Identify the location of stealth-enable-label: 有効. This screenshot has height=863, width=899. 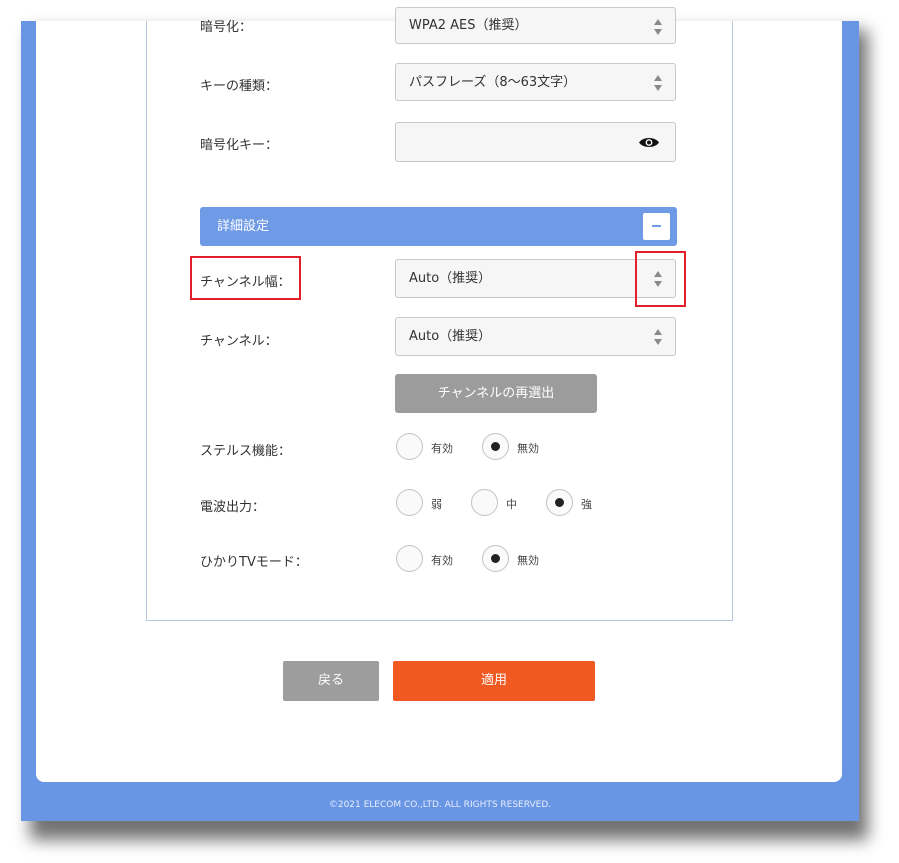
(442, 448).